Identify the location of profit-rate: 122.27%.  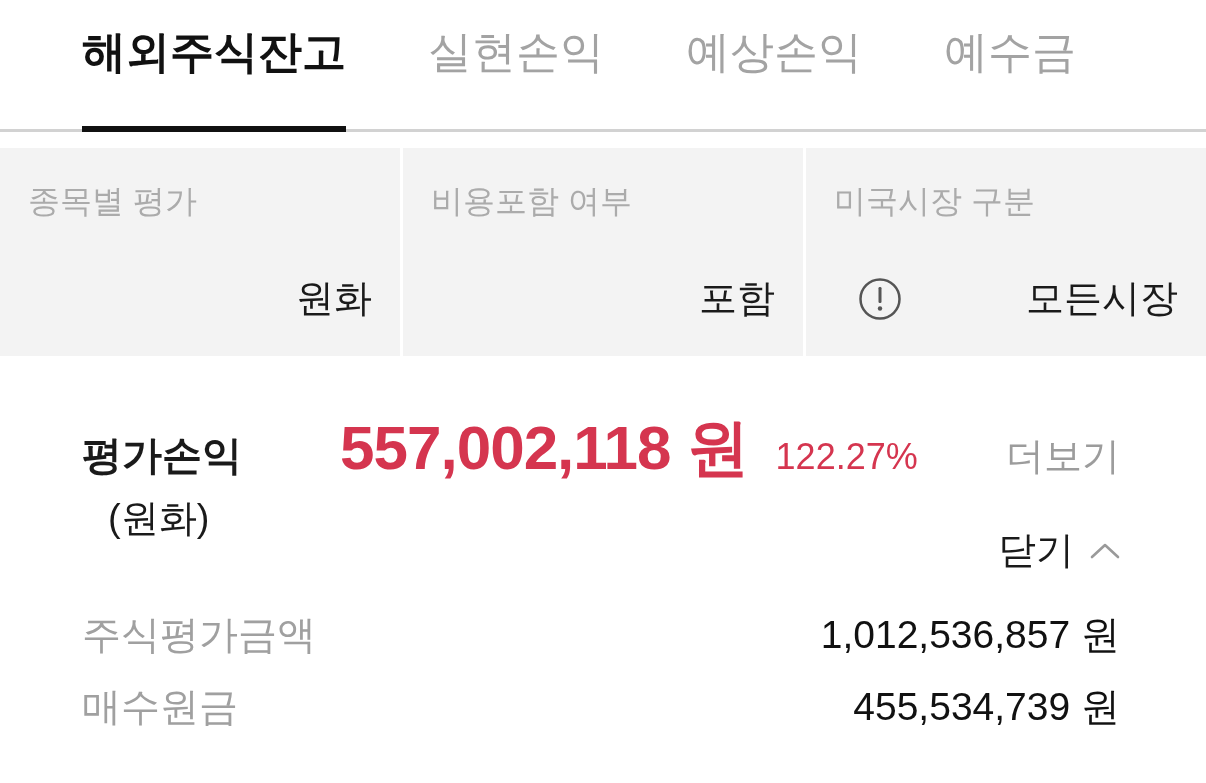
(846, 457).